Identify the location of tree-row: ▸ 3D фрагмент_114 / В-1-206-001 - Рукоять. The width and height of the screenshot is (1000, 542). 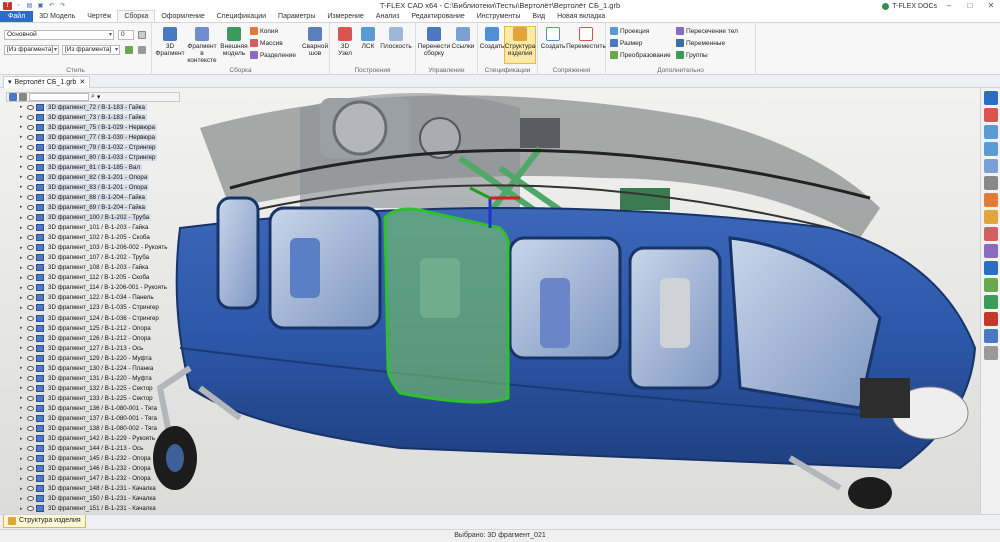
(93, 288).